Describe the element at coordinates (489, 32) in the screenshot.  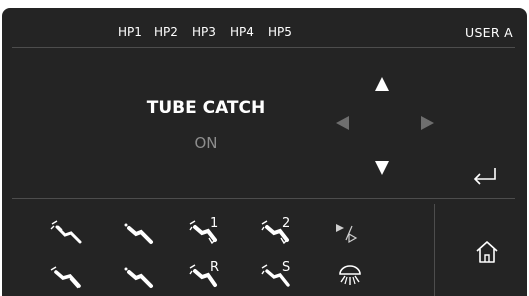
I see `user-label: USER A` at that location.